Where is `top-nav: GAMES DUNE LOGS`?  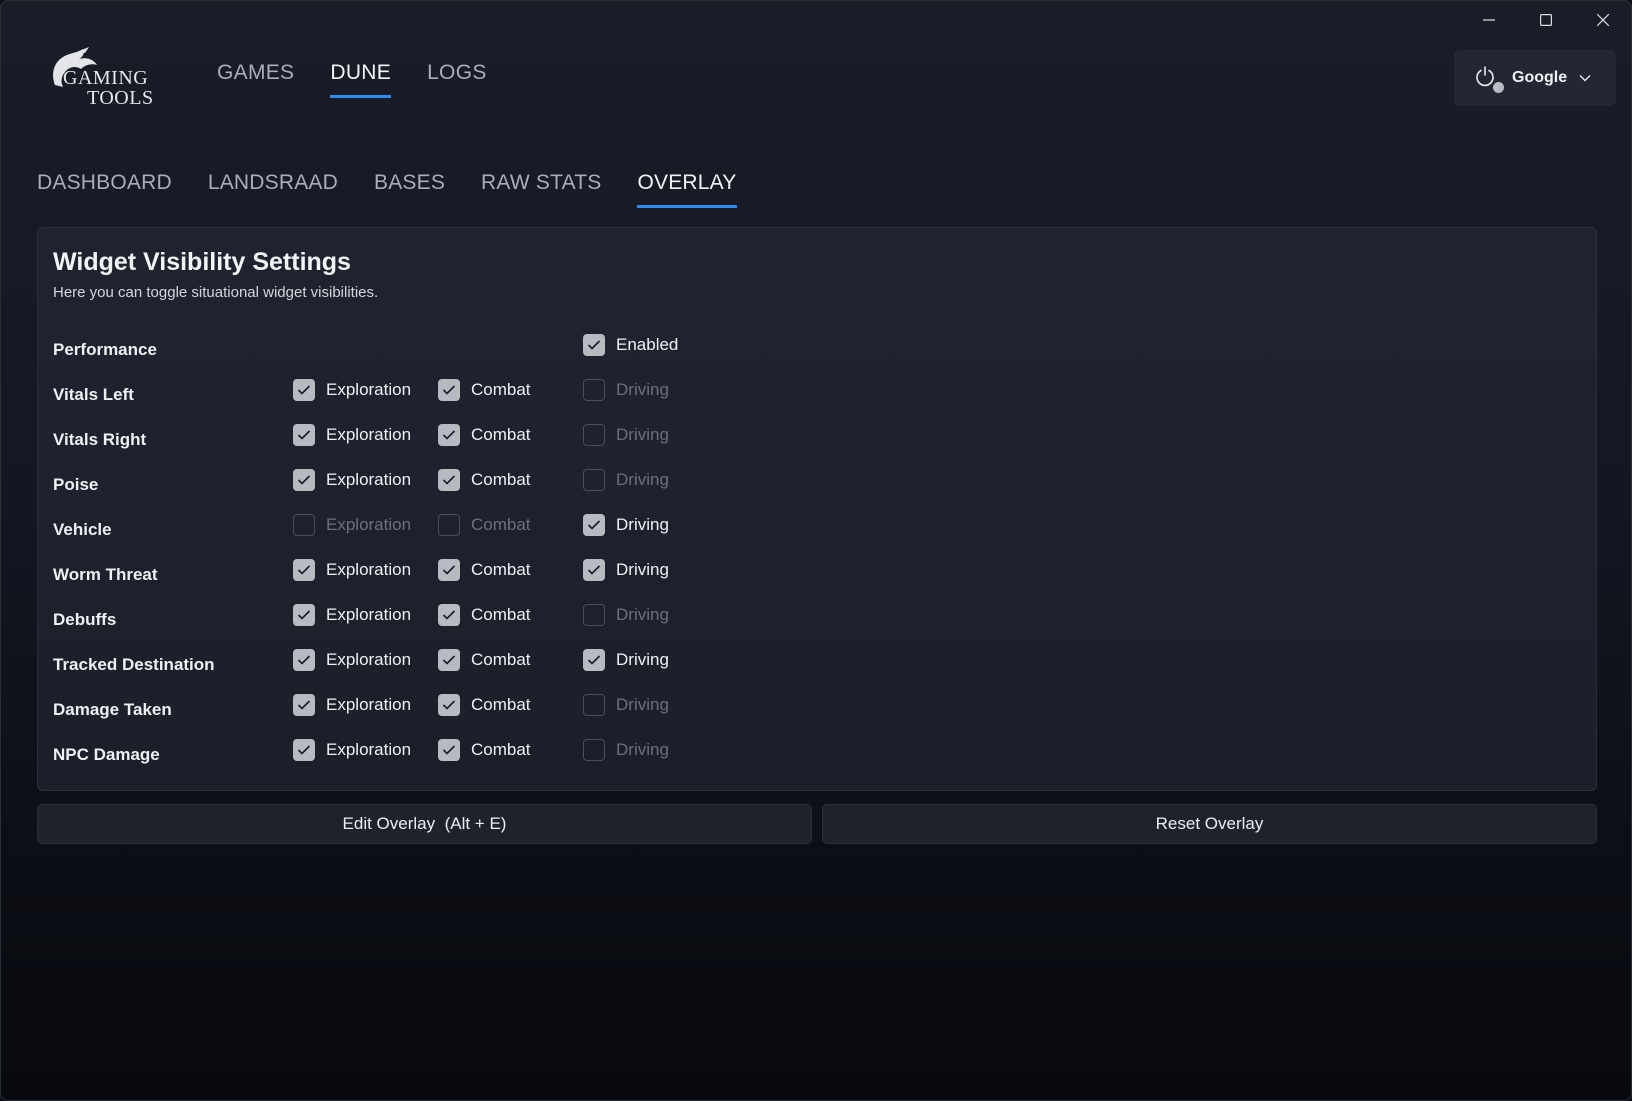 top-nav: GAMES DUNE LOGS is located at coordinates (352, 79).